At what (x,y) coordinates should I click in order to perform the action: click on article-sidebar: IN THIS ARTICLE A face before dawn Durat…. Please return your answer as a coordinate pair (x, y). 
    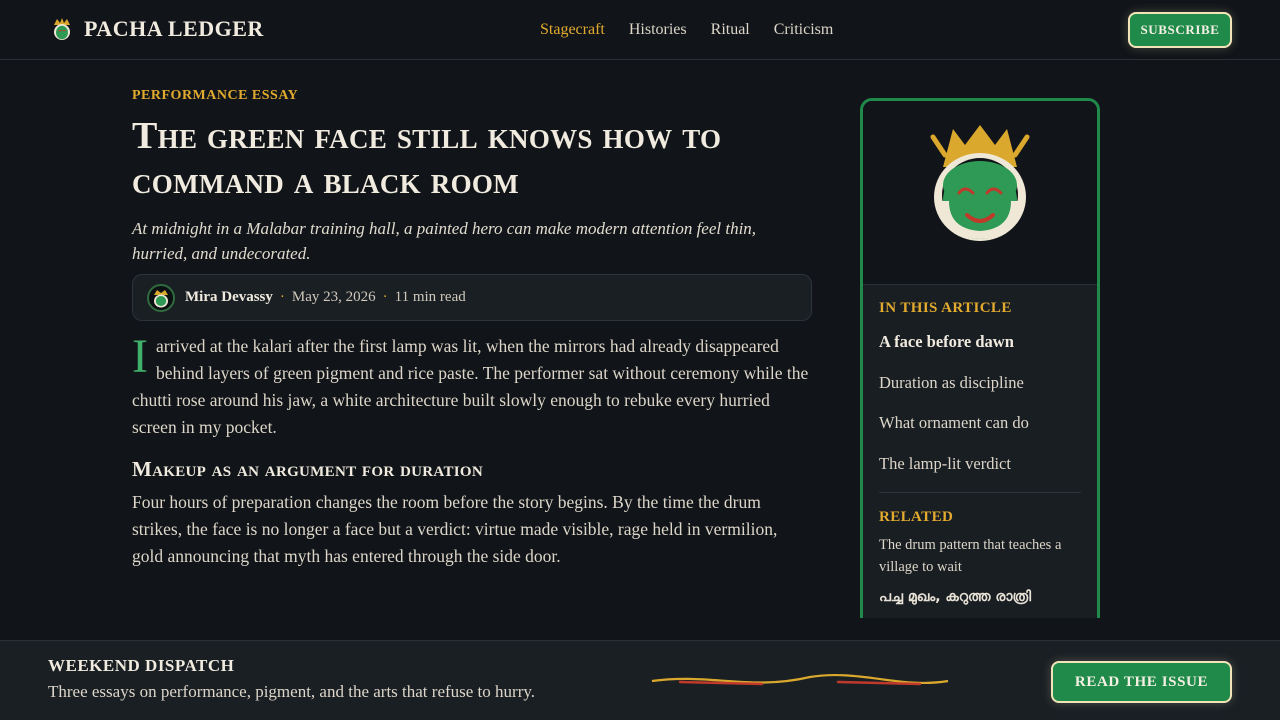
    Looking at the image, I should click on (980, 358).